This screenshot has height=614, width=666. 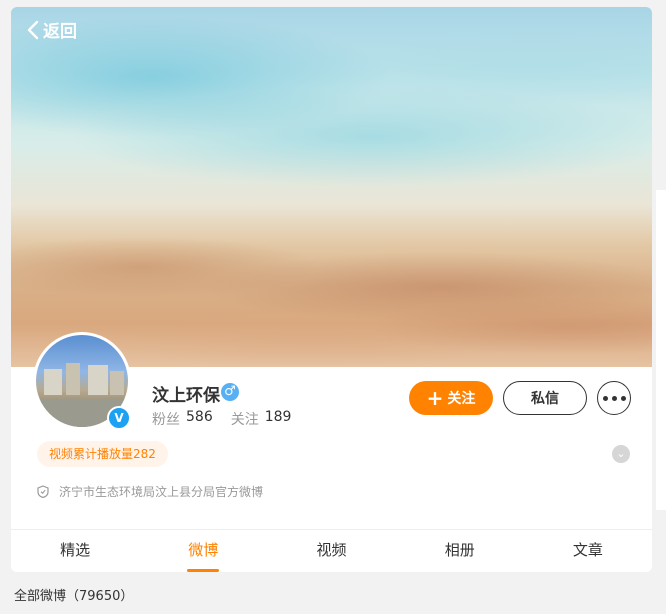 I want to click on male-gender-icon: ♂, so click(x=230, y=392).